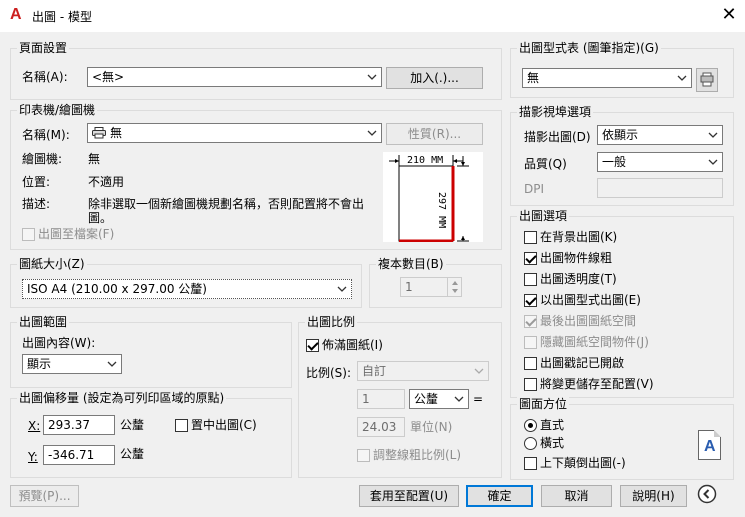 The image size is (745, 517). Describe the element at coordinates (530, 463) in the screenshot. I see `upside-down-checkbox` at that location.